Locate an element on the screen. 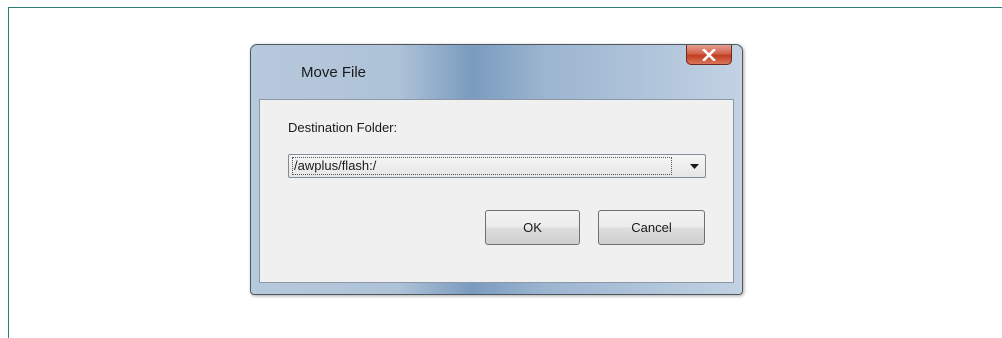 Image resolution: width=1002 pixels, height=338 pixels. close-x-icon is located at coordinates (709, 54).